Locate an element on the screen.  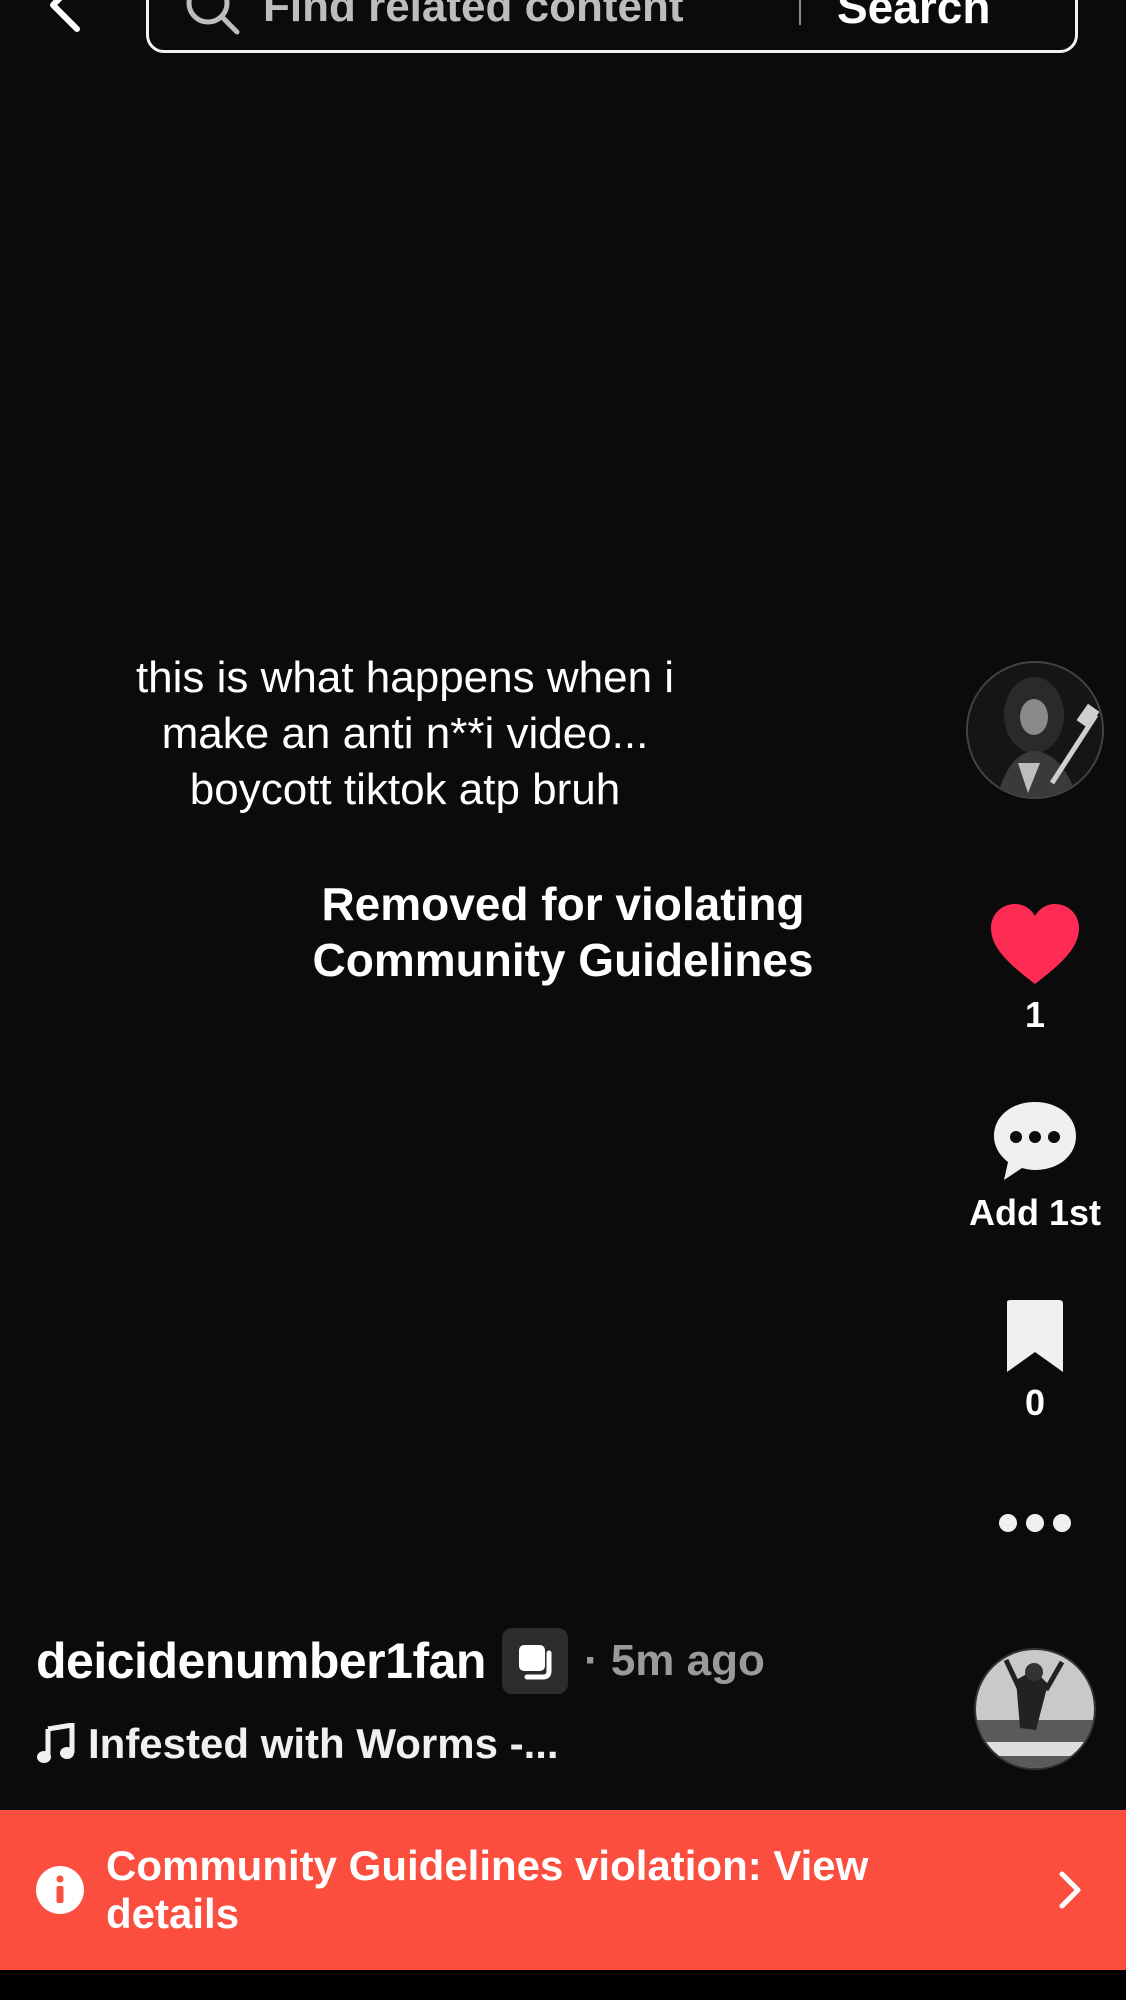
music-disc is located at coordinates (1035, 1709).